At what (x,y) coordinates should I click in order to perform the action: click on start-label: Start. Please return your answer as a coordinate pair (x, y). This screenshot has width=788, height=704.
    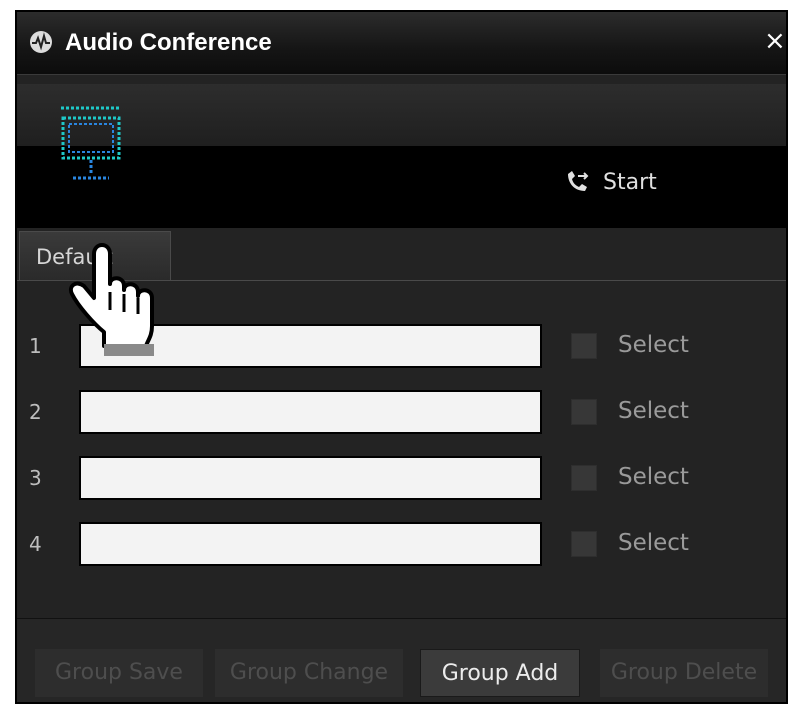
    Looking at the image, I should click on (630, 182).